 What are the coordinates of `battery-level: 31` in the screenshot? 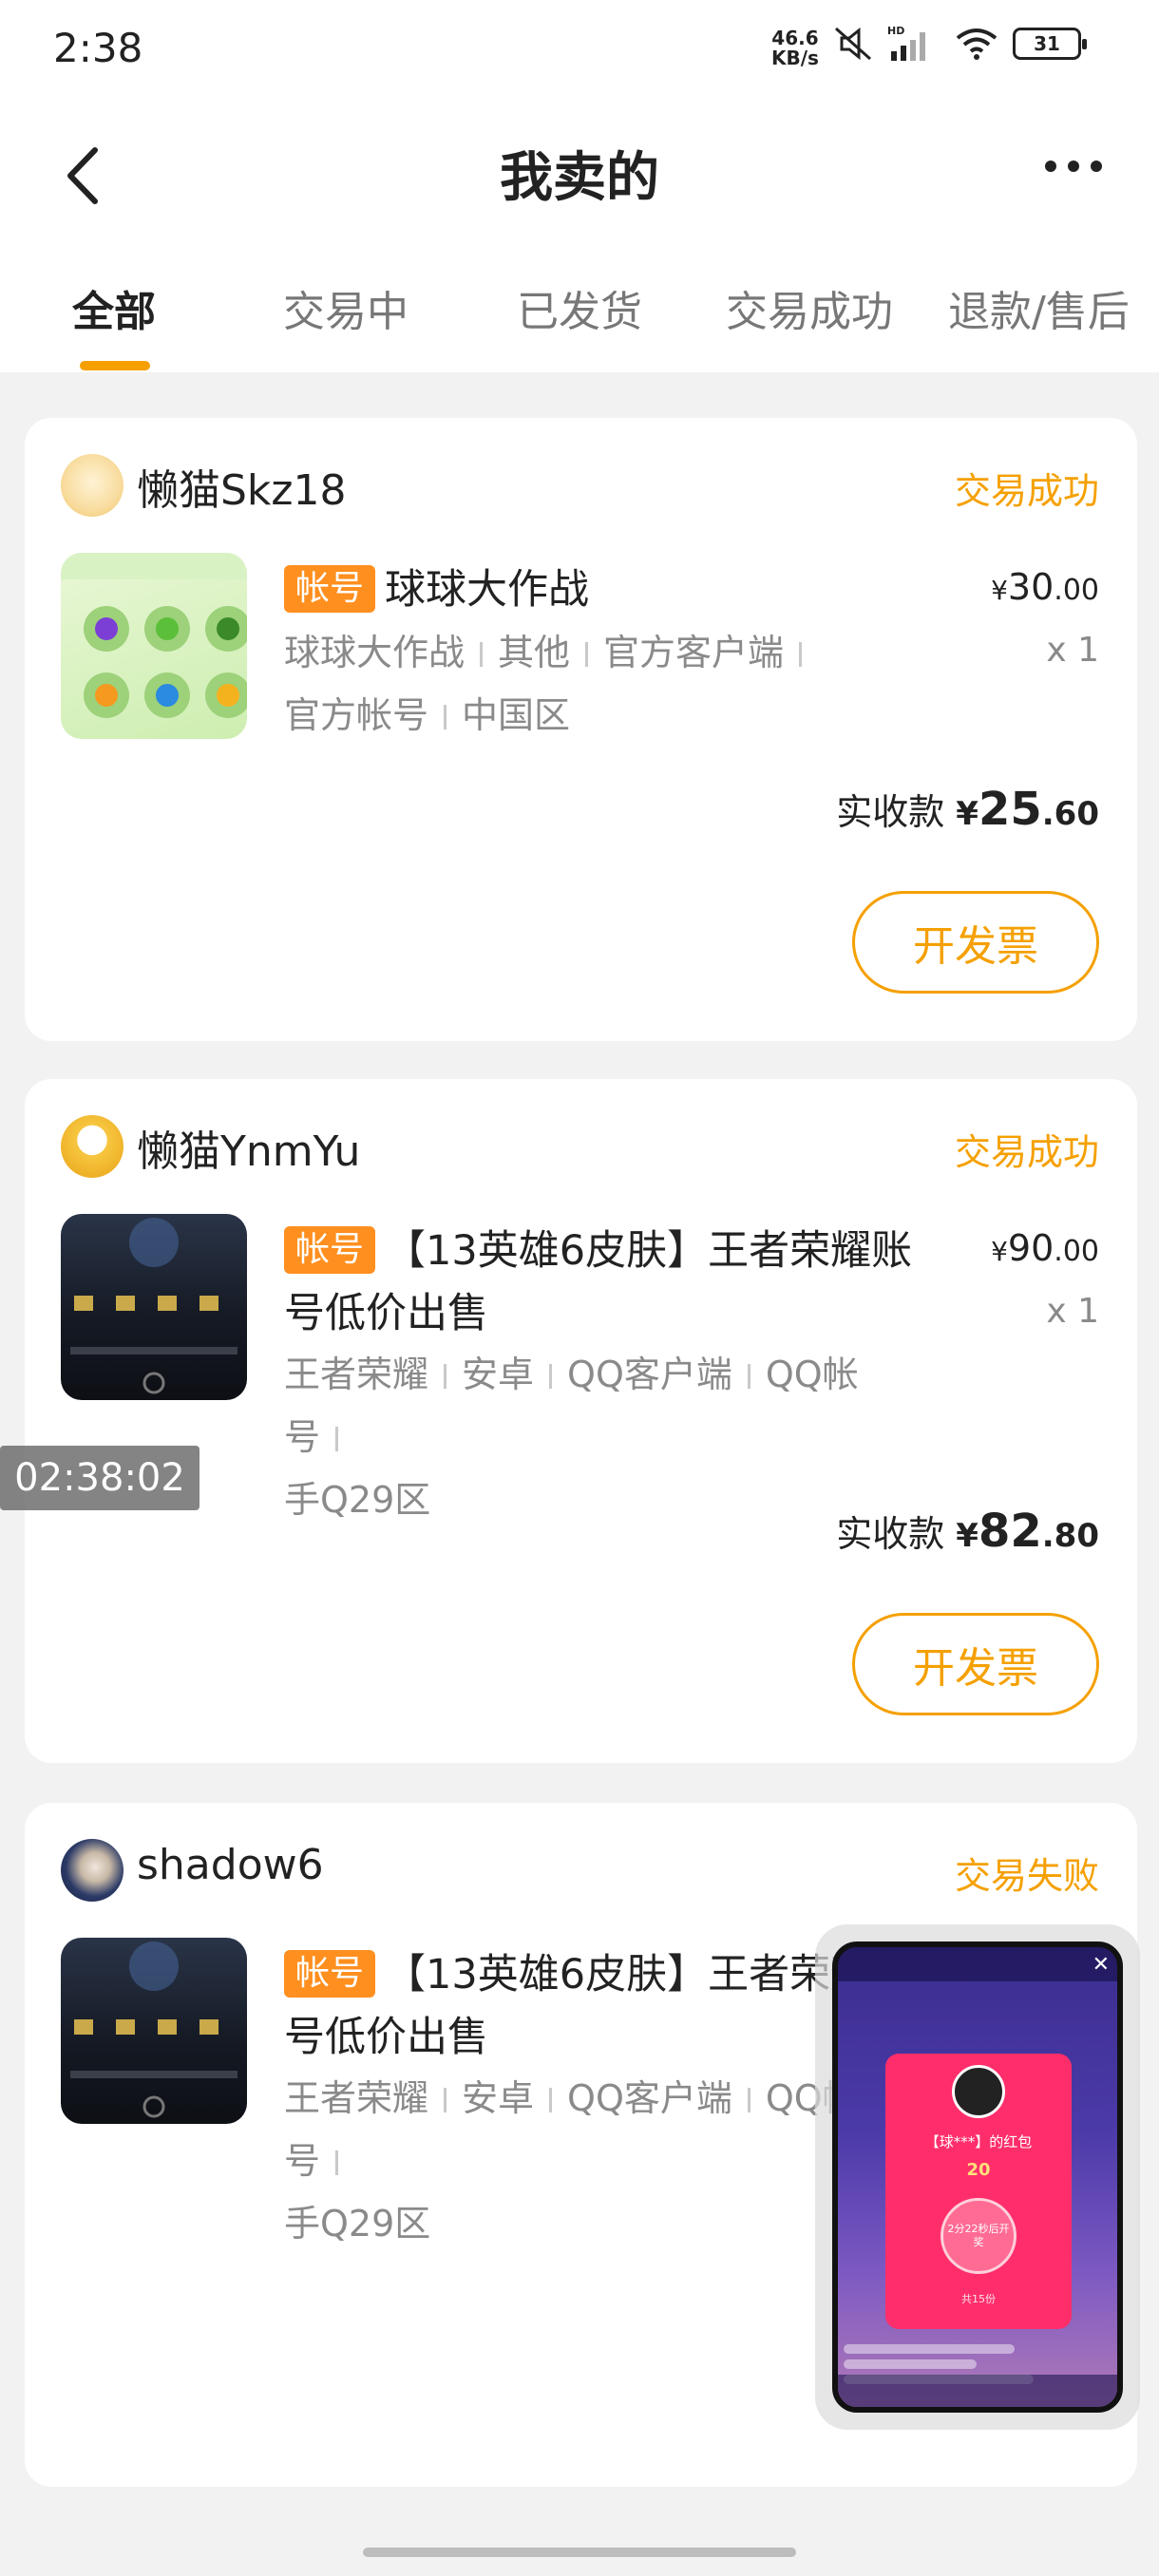 It's located at (1047, 43).